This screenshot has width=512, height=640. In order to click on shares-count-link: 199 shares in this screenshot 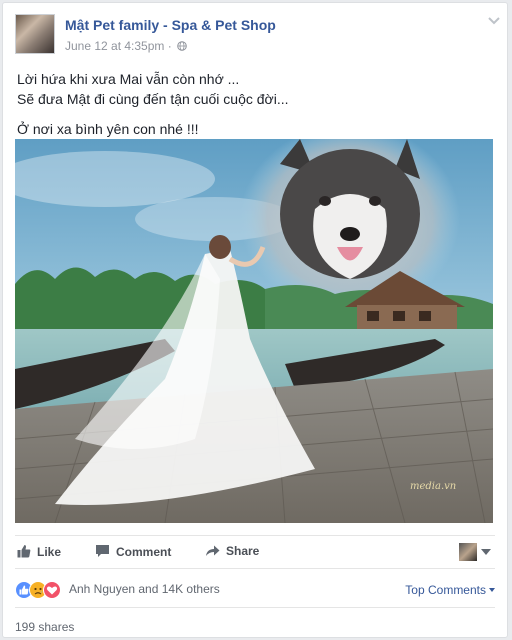, I will do `click(44, 627)`.